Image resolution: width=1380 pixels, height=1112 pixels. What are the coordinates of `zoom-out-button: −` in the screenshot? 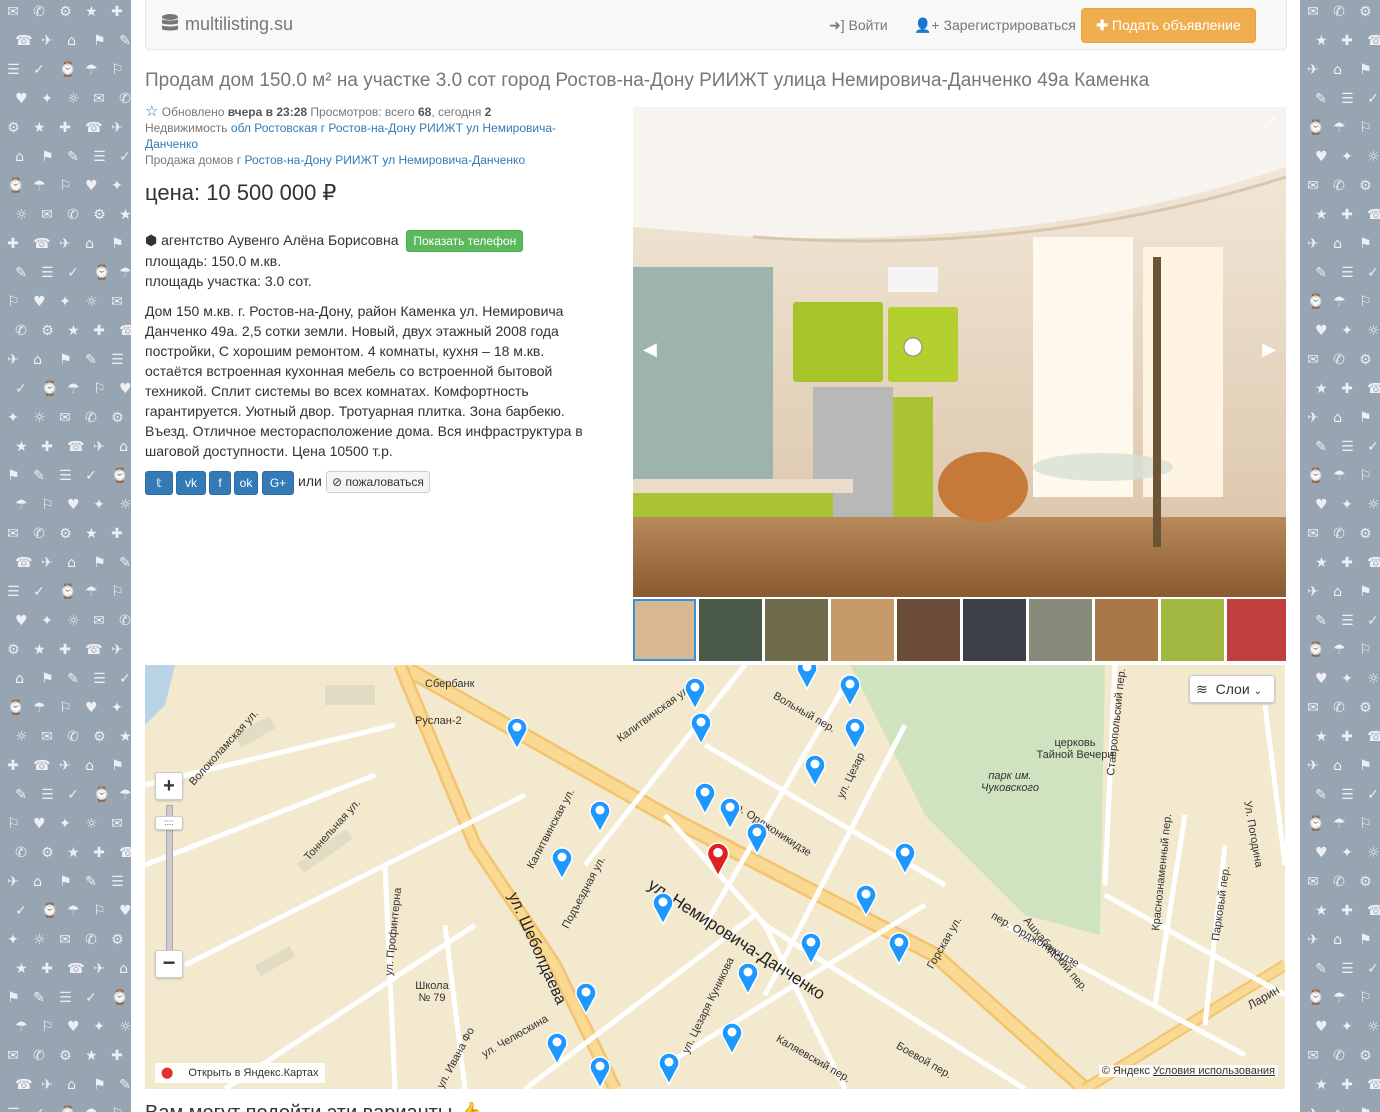 It's located at (169, 964).